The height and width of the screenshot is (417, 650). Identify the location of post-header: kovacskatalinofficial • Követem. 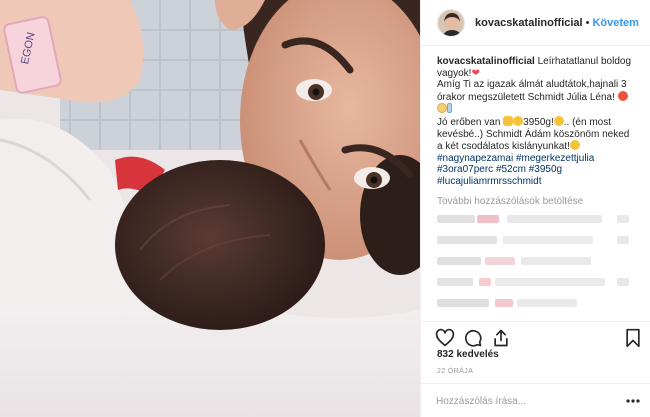
(535, 23).